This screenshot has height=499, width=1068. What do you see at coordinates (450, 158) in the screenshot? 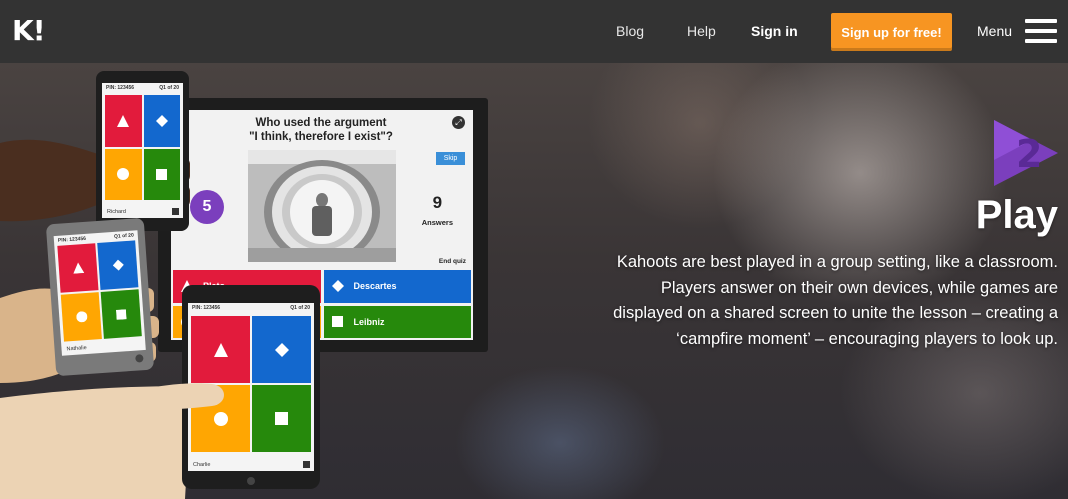
I see `skip-button: Skip` at bounding box center [450, 158].